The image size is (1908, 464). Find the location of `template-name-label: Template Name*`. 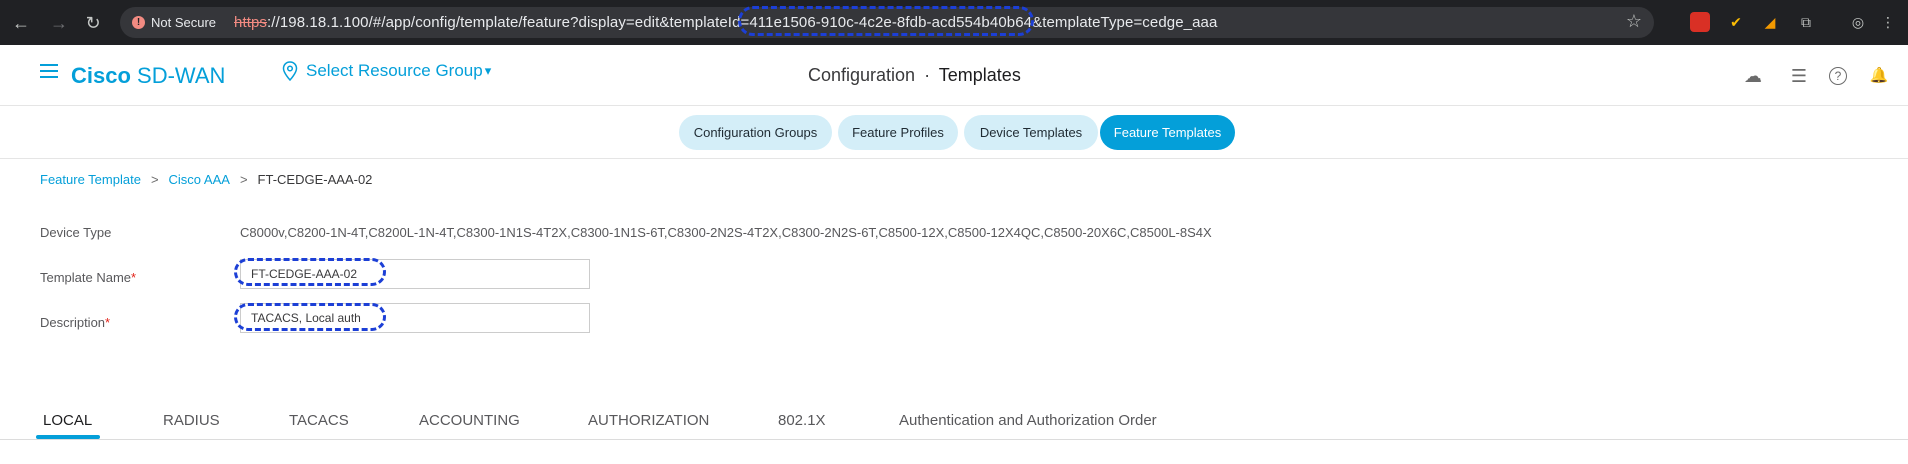

template-name-label: Template Name* is located at coordinates (88, 277).